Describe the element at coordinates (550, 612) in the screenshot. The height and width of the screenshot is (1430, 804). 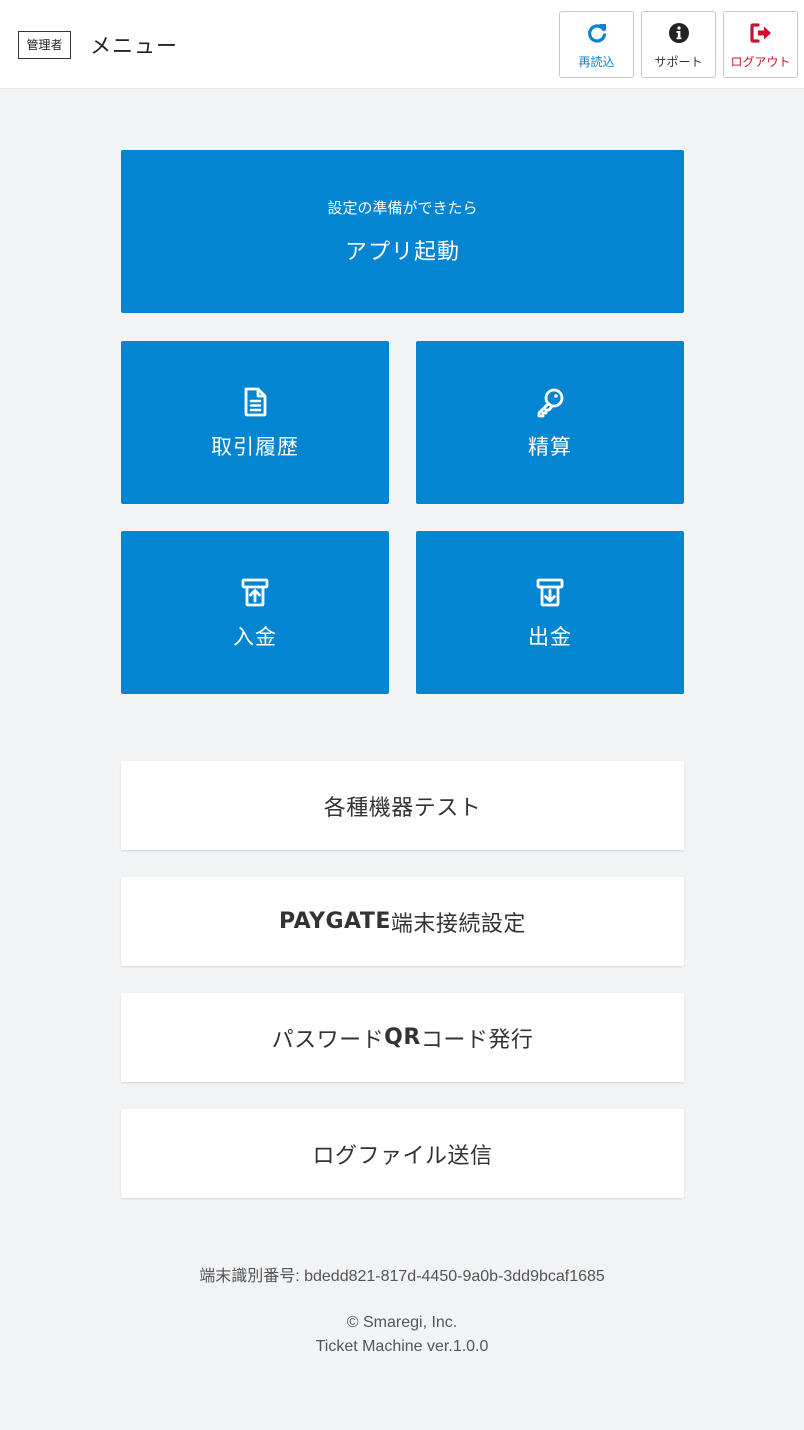
I see `withdraw-button: 出金` at that location.